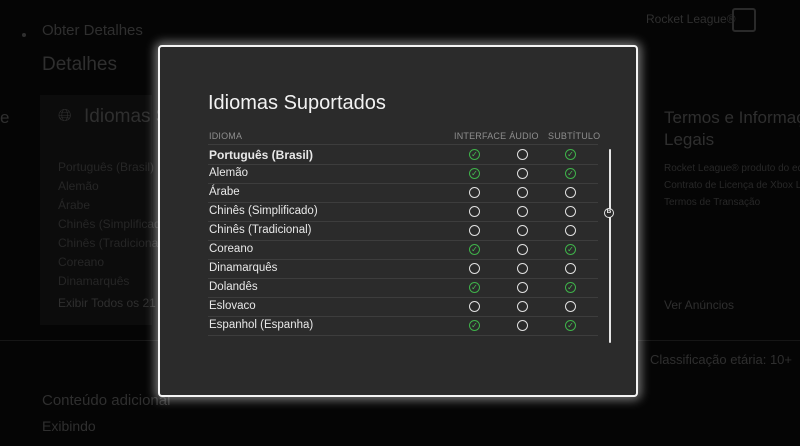 The image size is (800, 446). Describe the element at coordinates (106, 167) in the screenshot. I see `list-item: Português (Brasil)` at that location.